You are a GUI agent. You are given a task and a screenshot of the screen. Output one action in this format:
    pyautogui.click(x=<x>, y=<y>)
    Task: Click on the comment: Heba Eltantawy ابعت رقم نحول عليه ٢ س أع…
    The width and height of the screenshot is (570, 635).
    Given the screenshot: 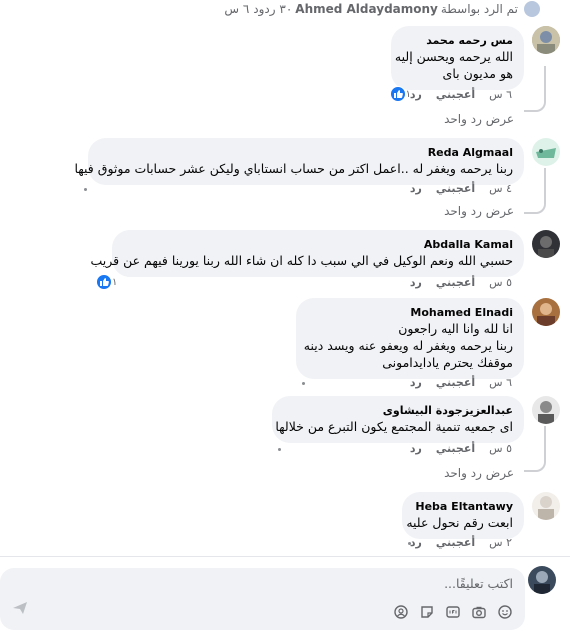 What is the action you would take?
    pyautogui.click(x=280, y=522)
    